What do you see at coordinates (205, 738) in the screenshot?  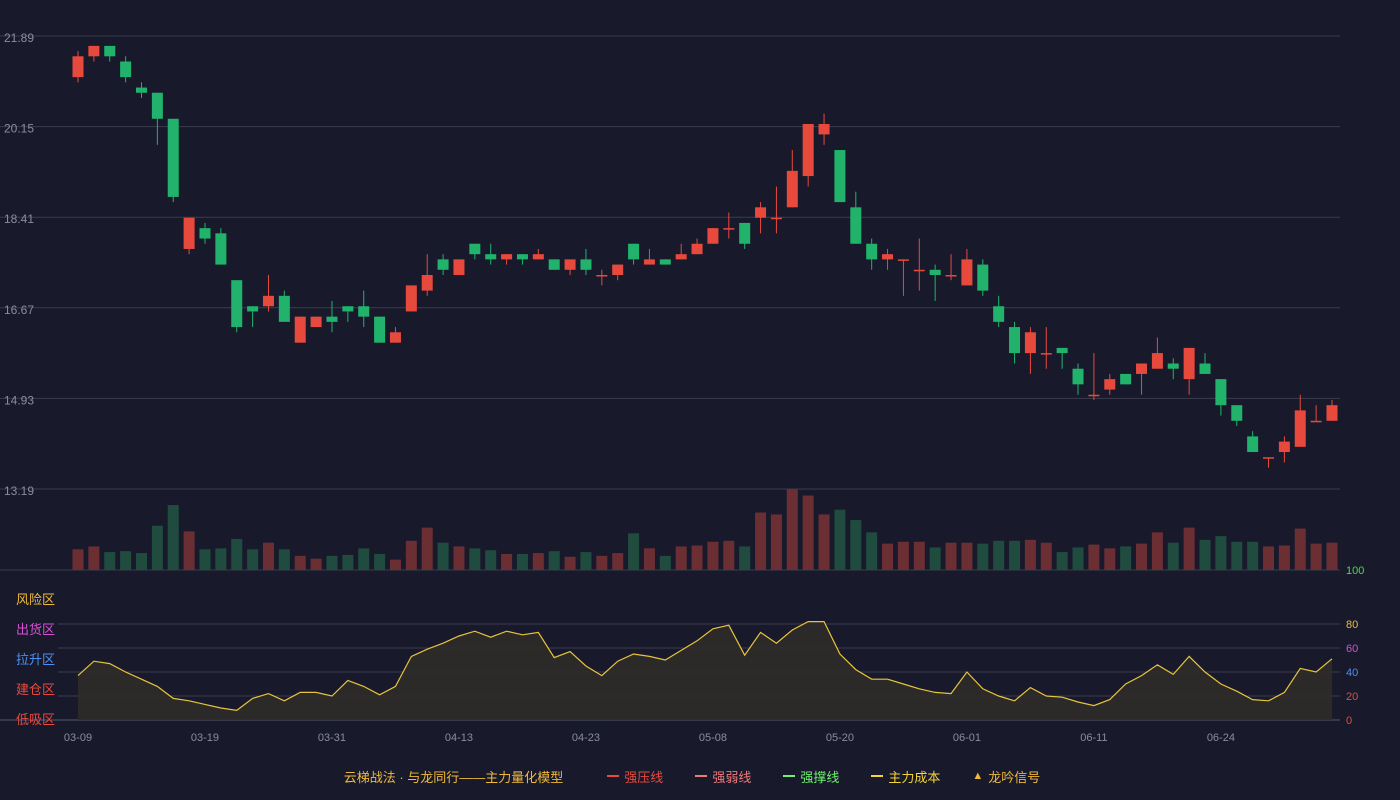 I see `date-tick-label: 03-19` at bounding box center [205, 738].